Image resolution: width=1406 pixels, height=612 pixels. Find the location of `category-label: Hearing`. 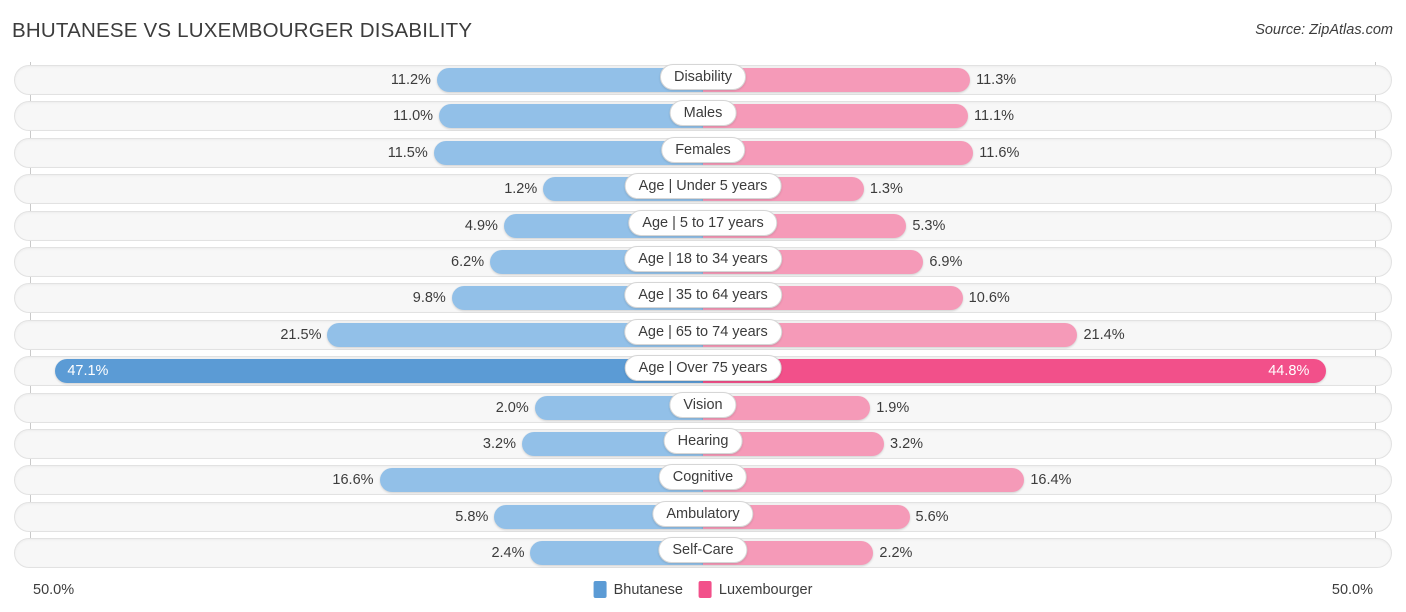

category-label: Hearing is located at coordinates (703, 440).